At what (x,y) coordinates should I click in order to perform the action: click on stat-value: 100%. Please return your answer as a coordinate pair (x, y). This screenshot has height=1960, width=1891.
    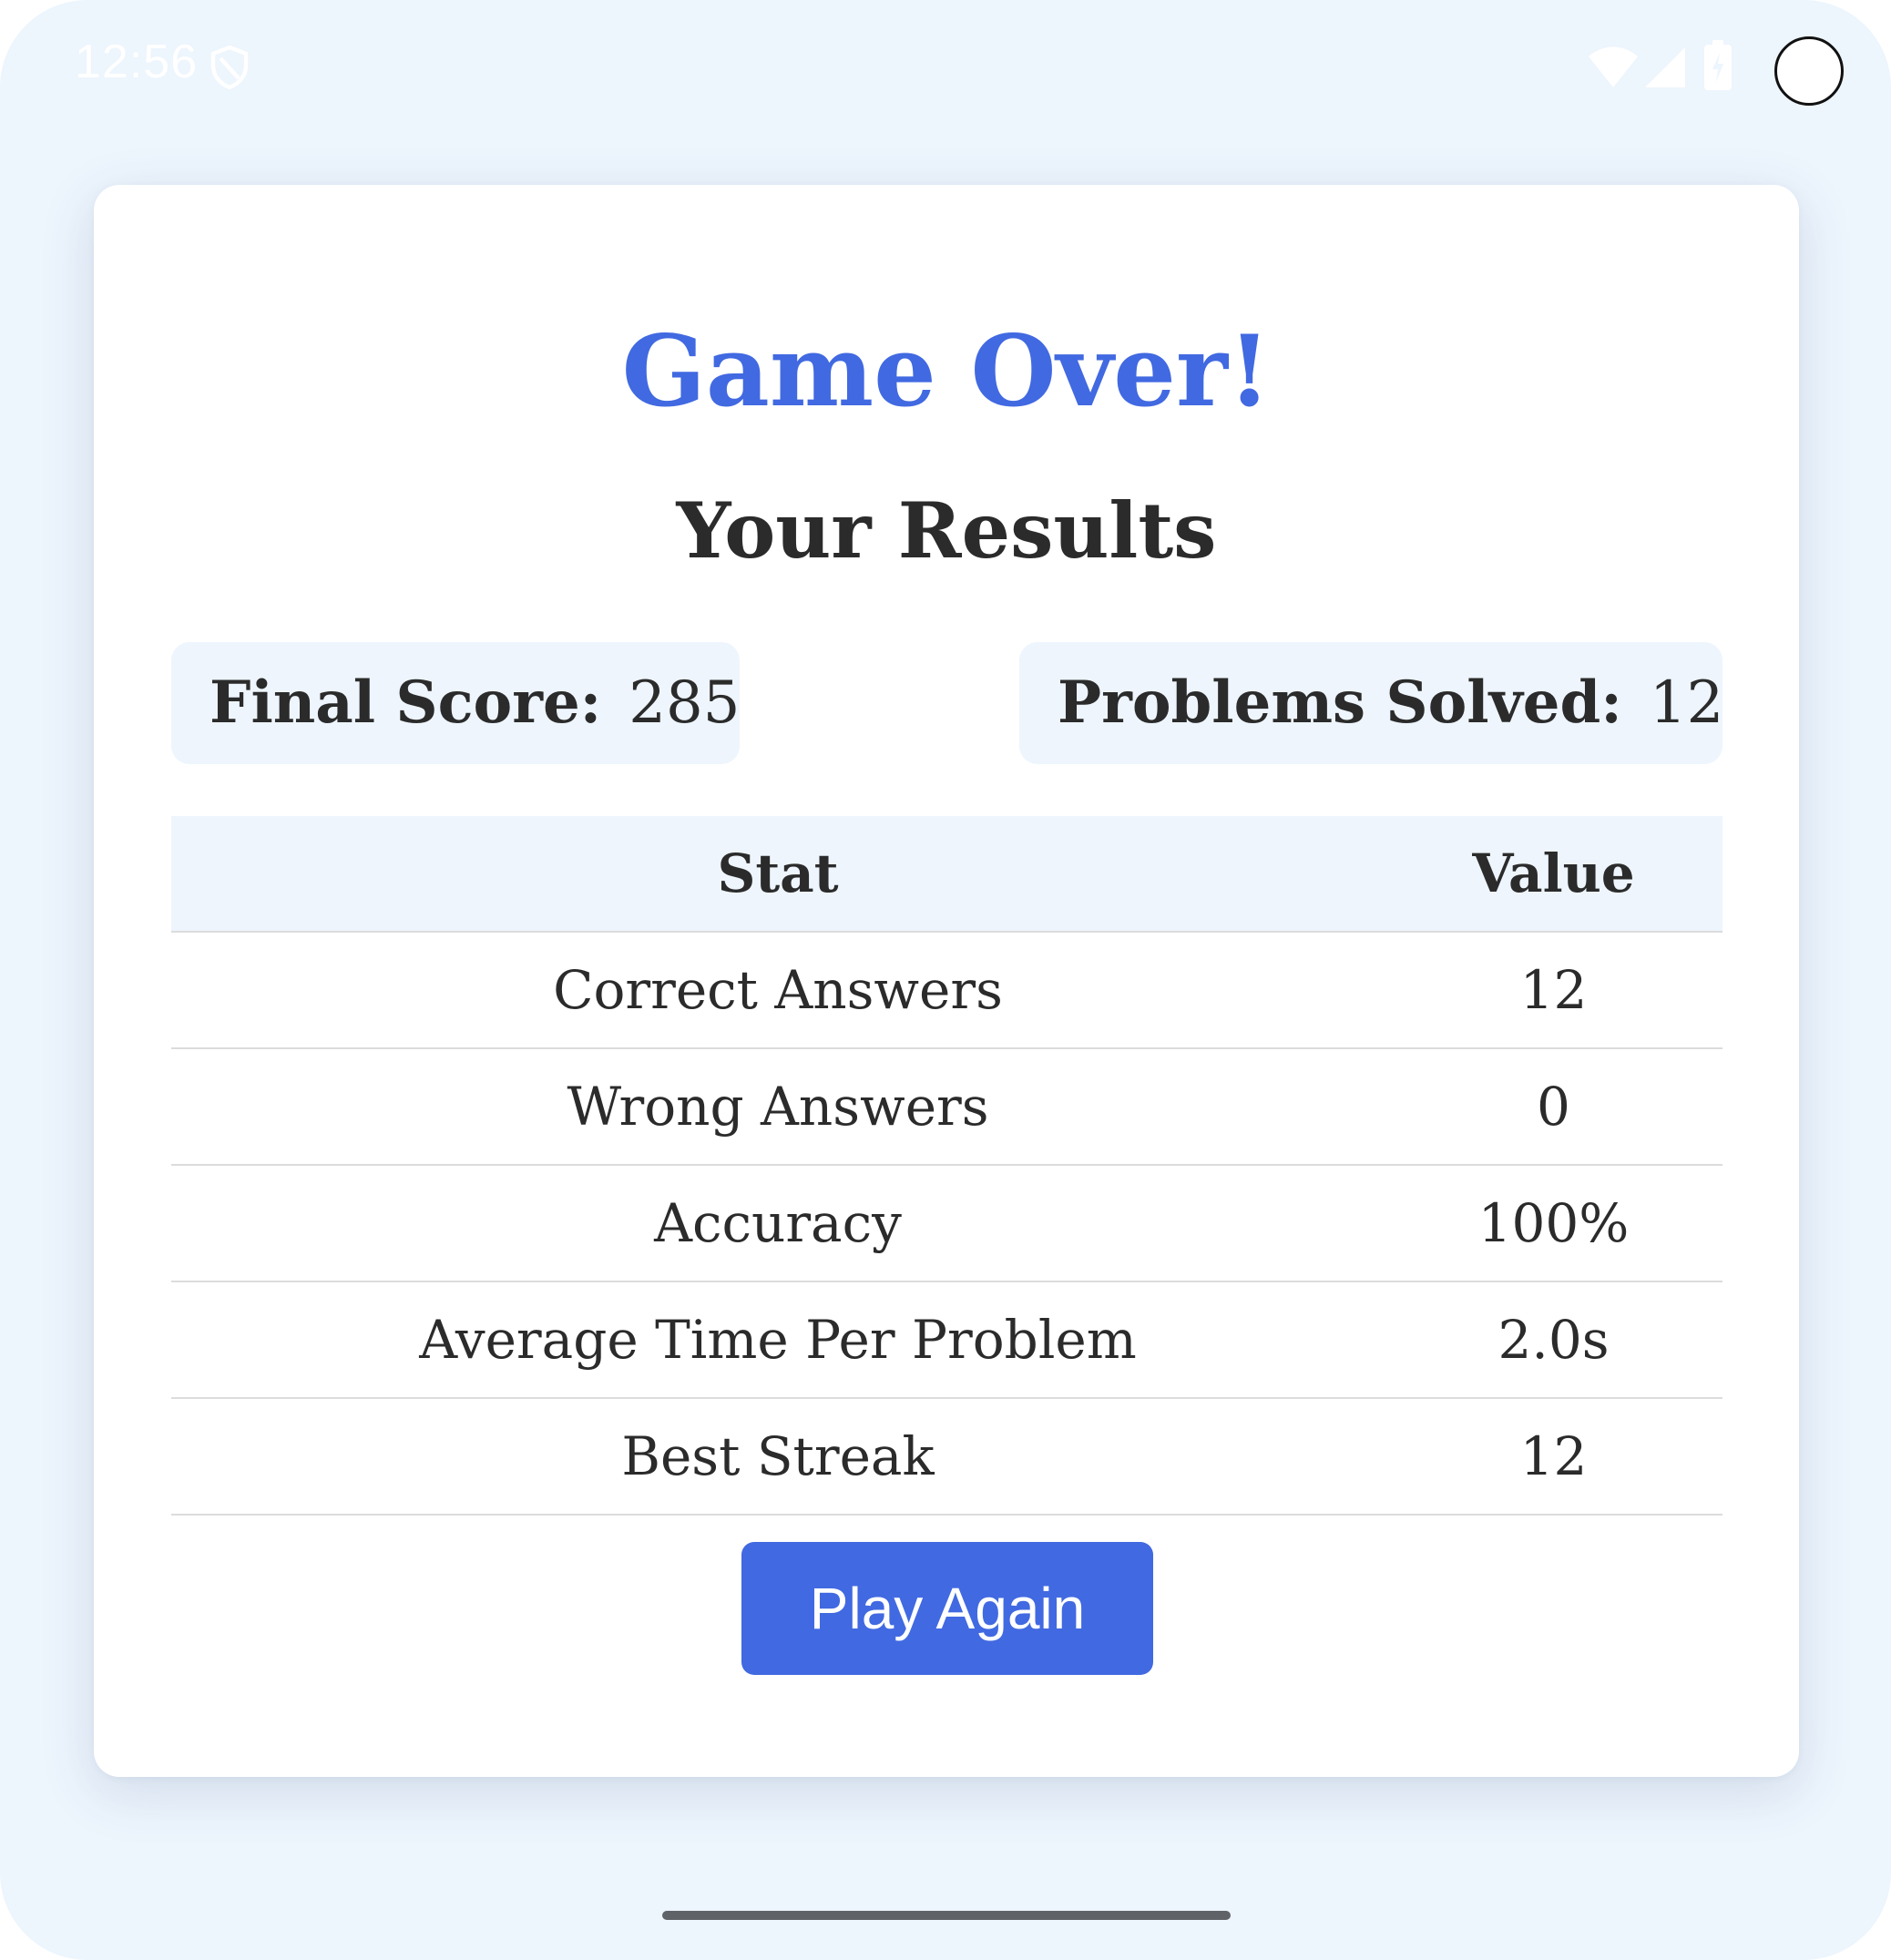
    Looking at the image, I should click on (1553, 1224).